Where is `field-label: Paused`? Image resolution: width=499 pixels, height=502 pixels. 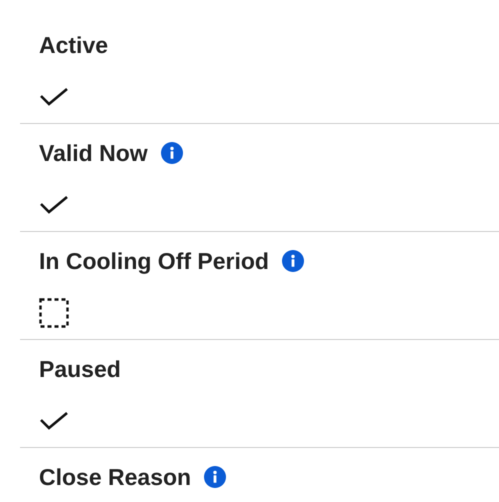 field-label: Paused is located at coordinates (80, 369).